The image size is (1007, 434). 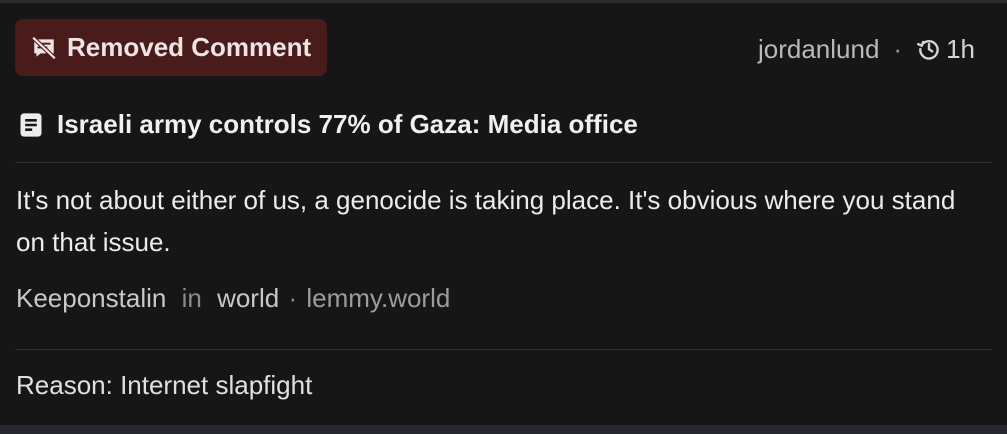 I want to click on action-meta: jordanlund · 1h, so click(x=866, y=49).